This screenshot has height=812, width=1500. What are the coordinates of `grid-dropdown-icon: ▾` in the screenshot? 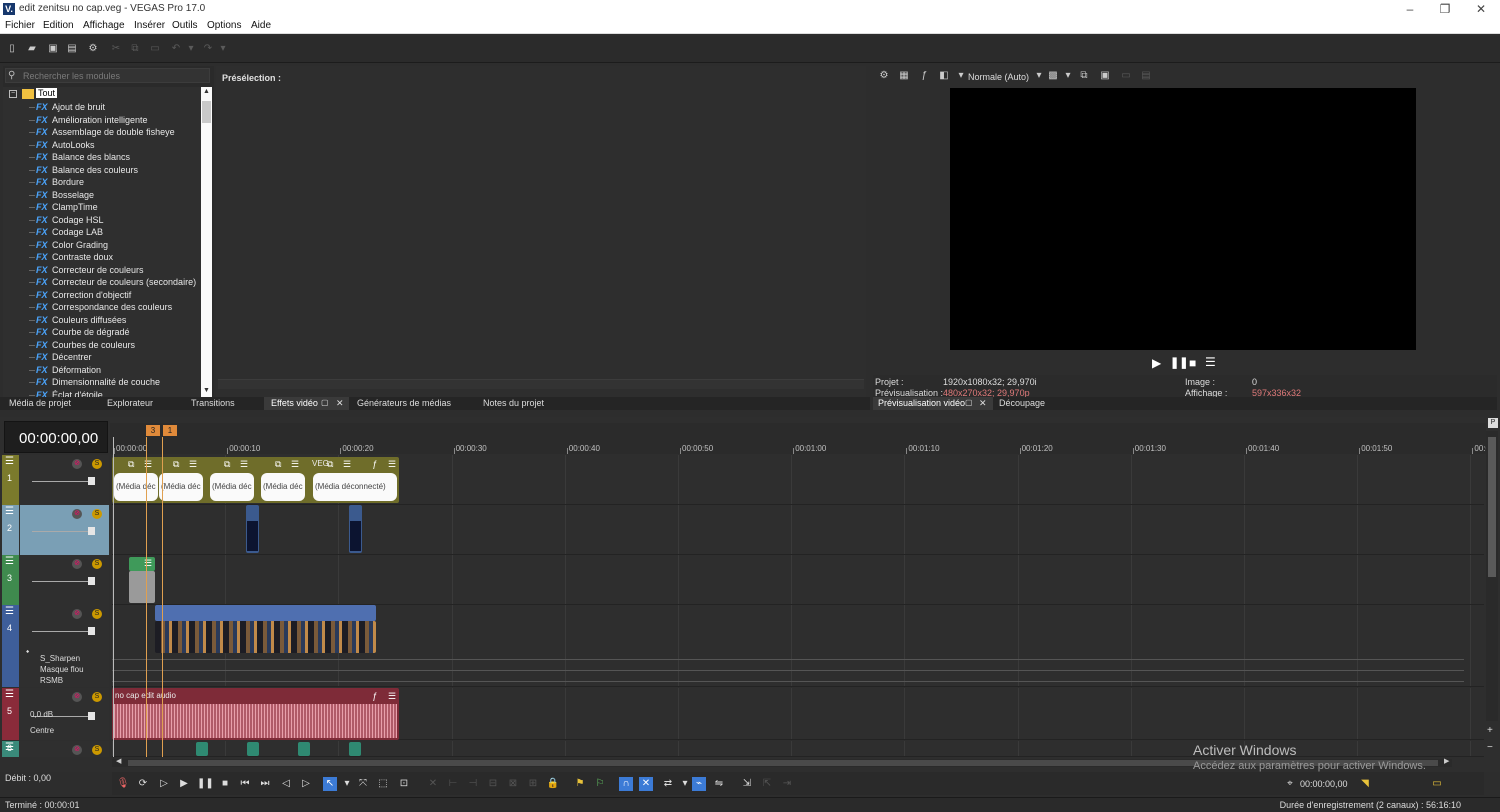 It's located at (1068, 76).